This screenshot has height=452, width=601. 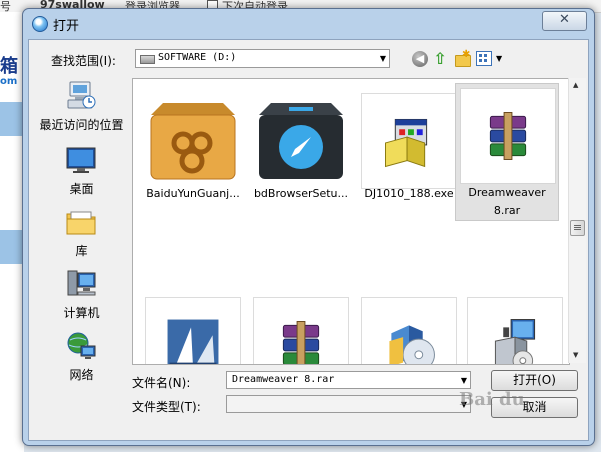 I want to click on look-in-value: SOFTWARE (D:), so click(x=197, y=57).